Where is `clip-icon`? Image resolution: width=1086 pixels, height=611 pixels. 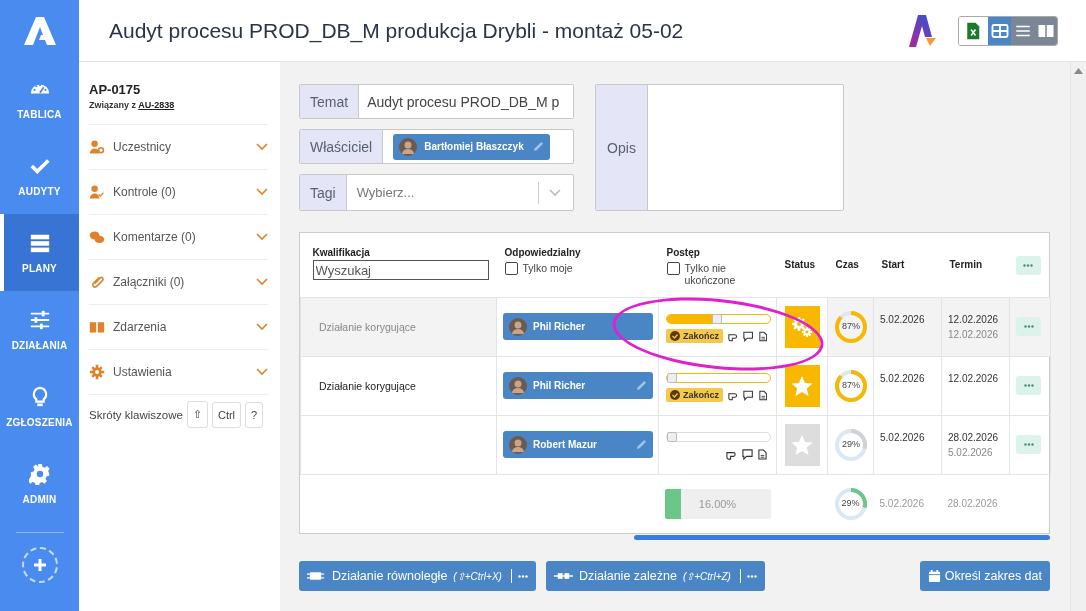
clip-icon is located at coordinates (97, 282).